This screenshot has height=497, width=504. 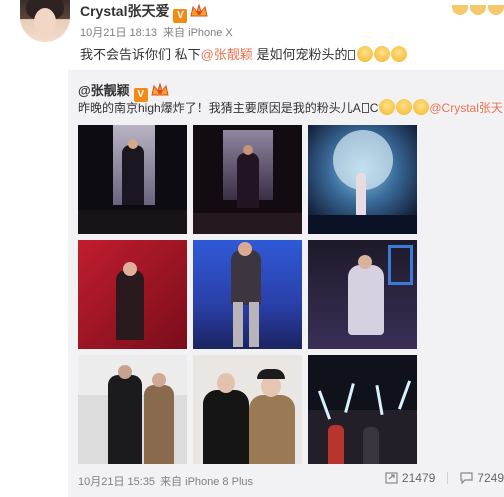 I want to click on post-text: 我不会告诉你们 私下@张靓颖 是如何宠粉头的, so click(x=244, y=53).